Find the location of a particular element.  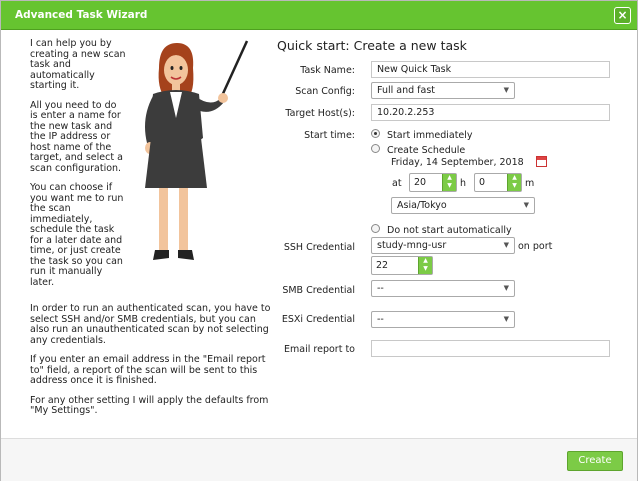

esxi-credential-label: ESXi Credential is located at coordinates (318, 319).